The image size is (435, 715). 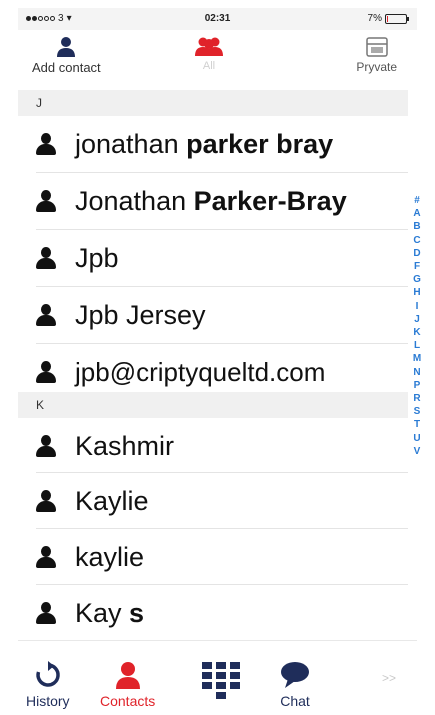 I want to click on contact-row: Jonathan Parker-Bray, so click(x=213, y=201).